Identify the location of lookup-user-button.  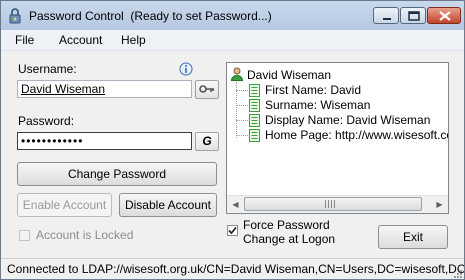
(207, 89).